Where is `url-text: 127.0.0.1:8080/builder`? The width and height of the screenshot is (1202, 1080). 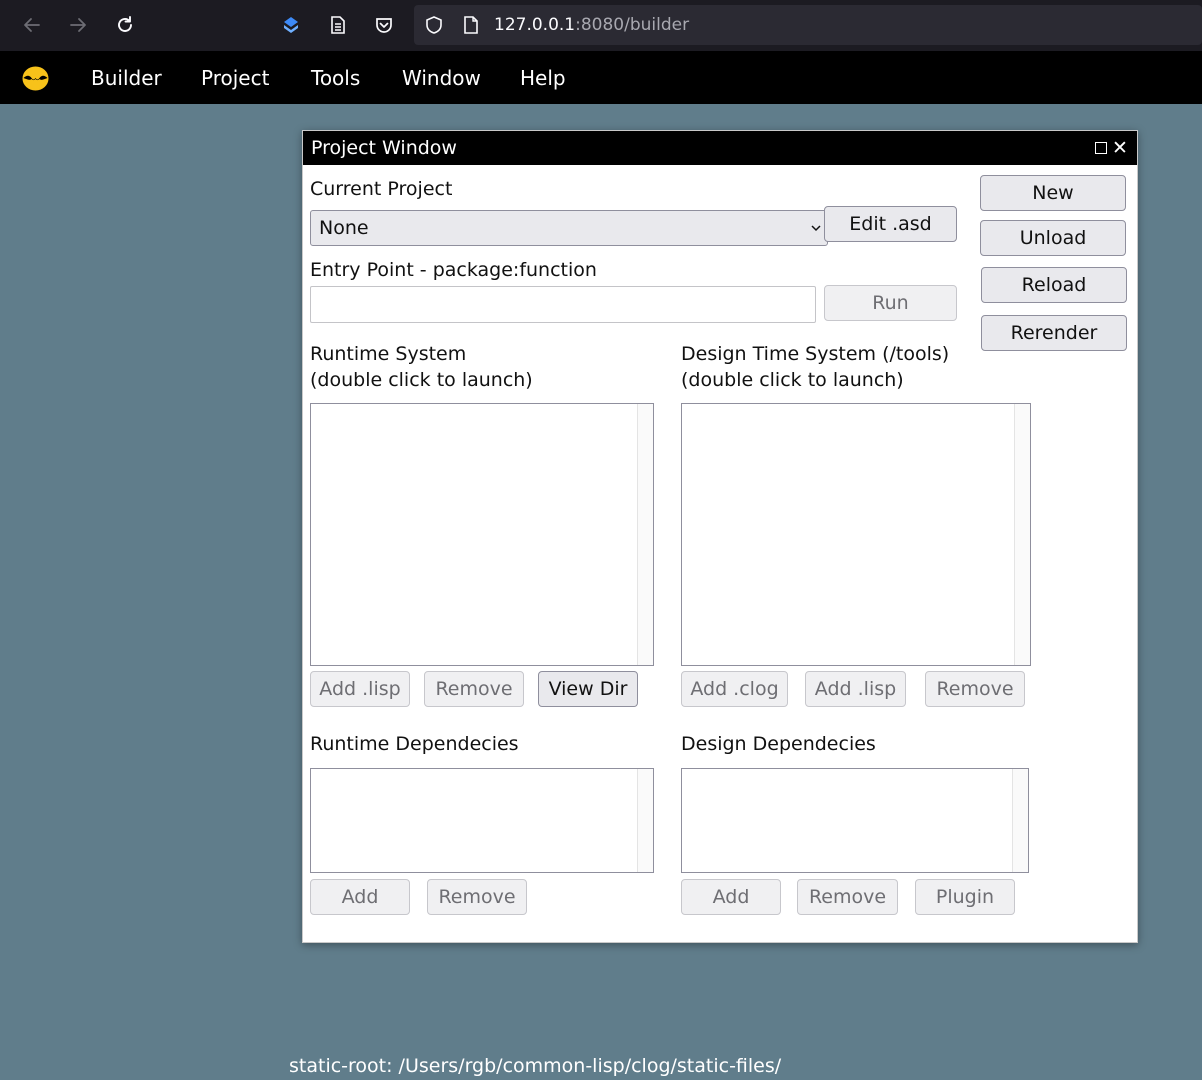 url-text: 127.0.0.1:8080/builder is located at coordinates (591, 25).